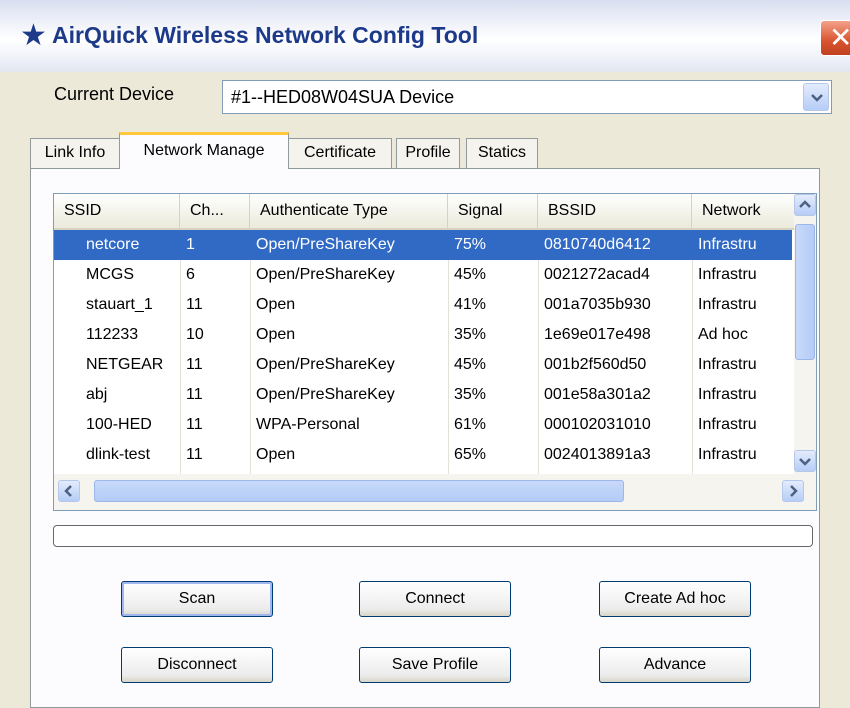 The height and width of the screenshot is (708, 850). Describe the element at coordinates (197, 665) in the screenshot. I see `disconnect-button: Disconnect` at that location.